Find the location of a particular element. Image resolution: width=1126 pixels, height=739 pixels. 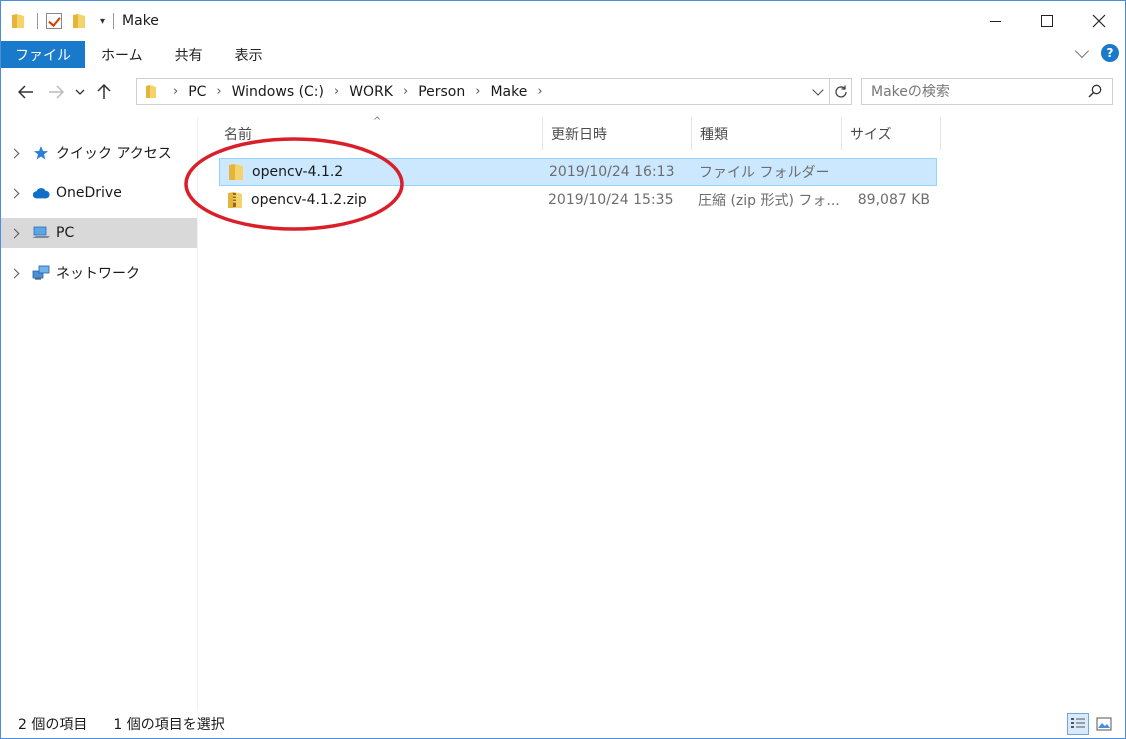

window-title: Make is located at coordinates (140, 21).